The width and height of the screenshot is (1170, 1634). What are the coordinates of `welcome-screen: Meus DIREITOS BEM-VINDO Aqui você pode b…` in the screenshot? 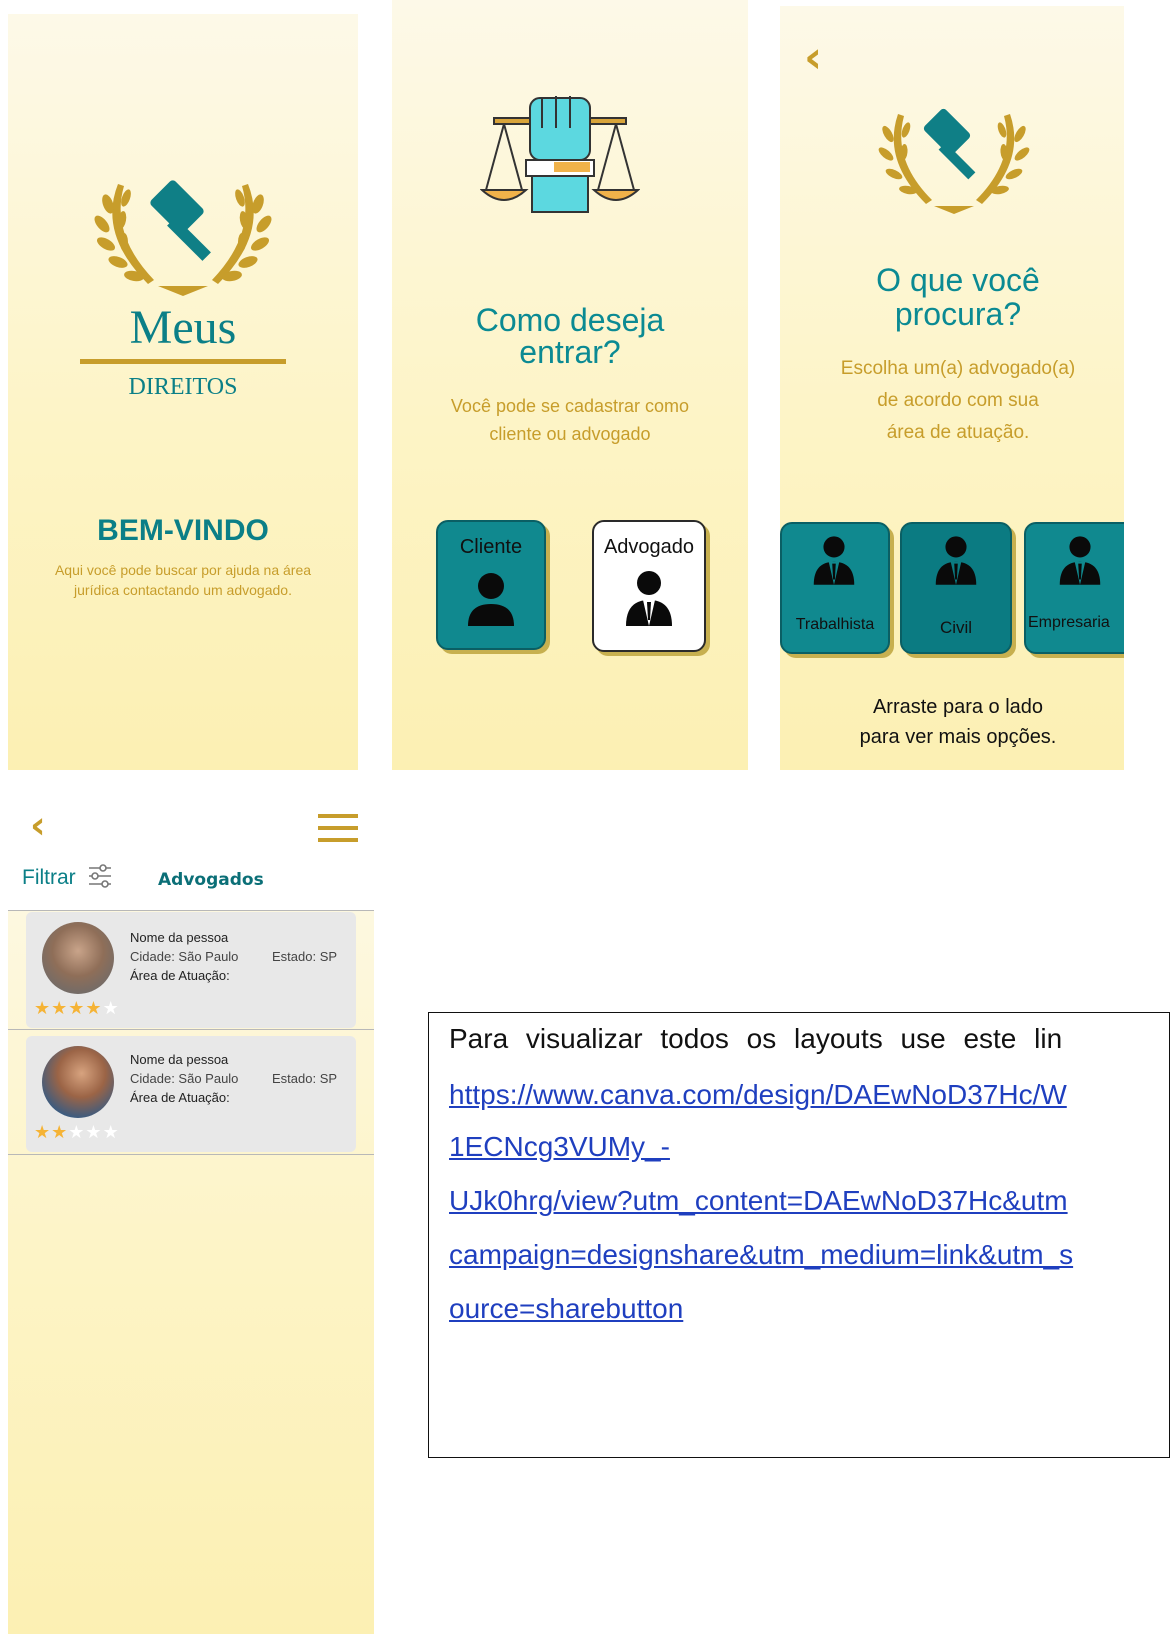 It's located at (183, 392).